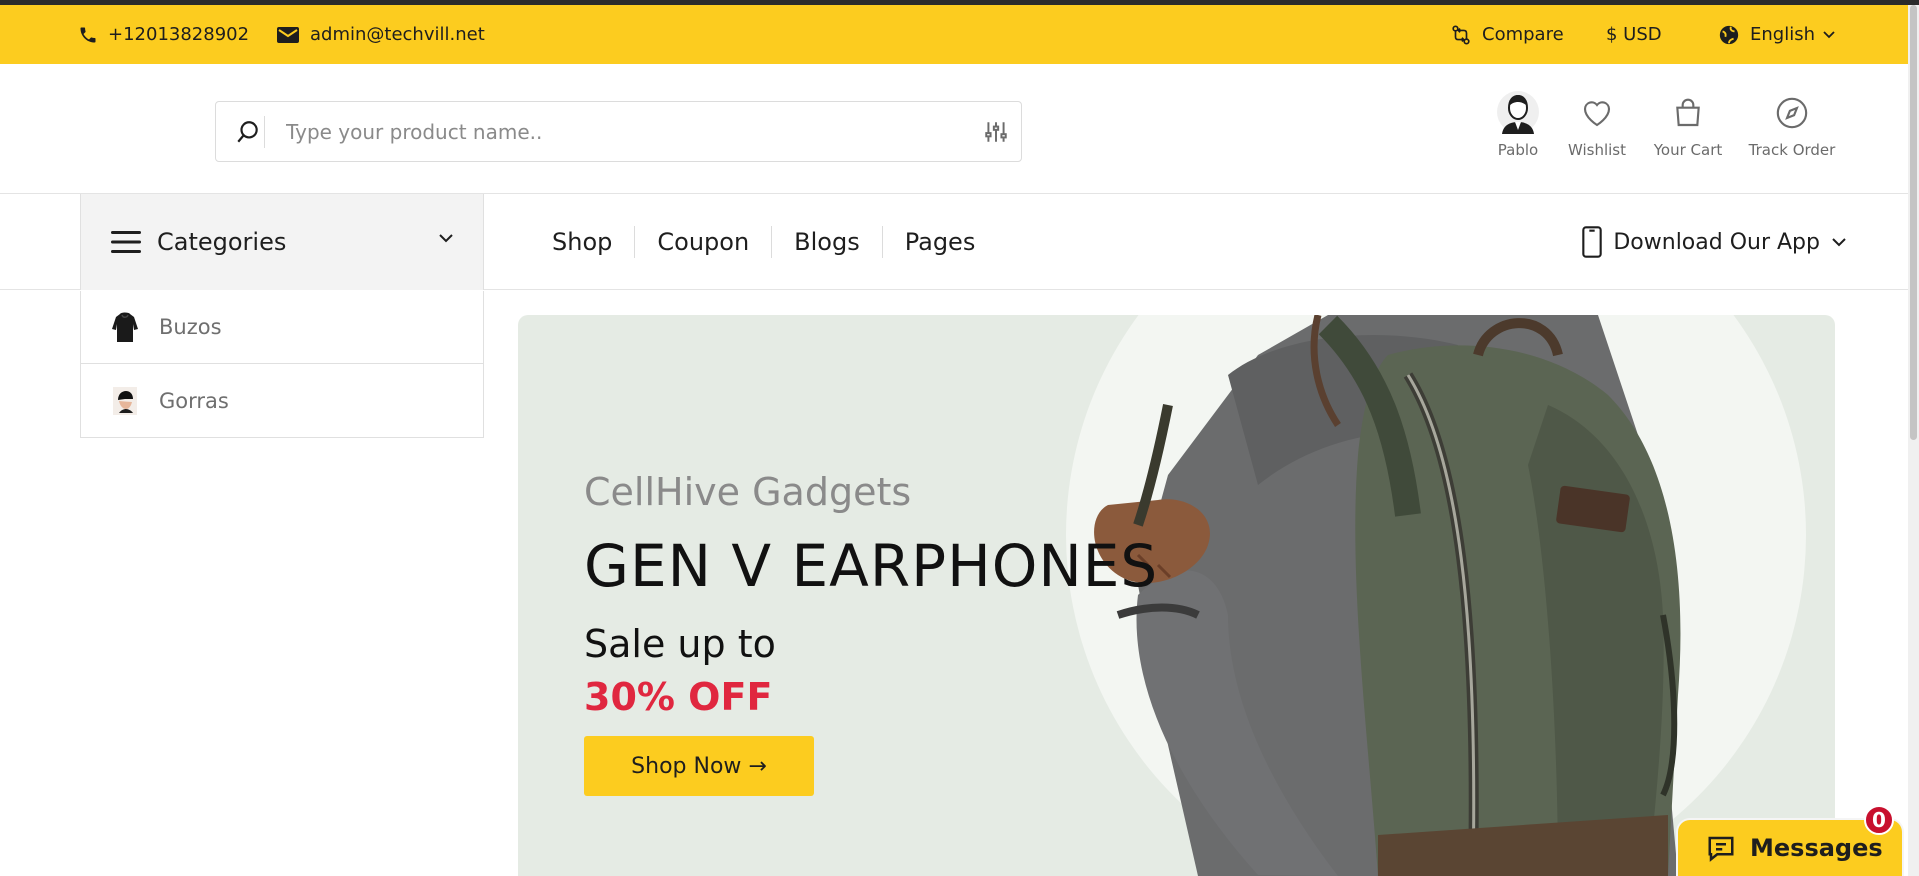 The image size is (1919, 876). Describe the element at coordinates (88, 34) in the screenshot. I see `phone-icon` at that location.